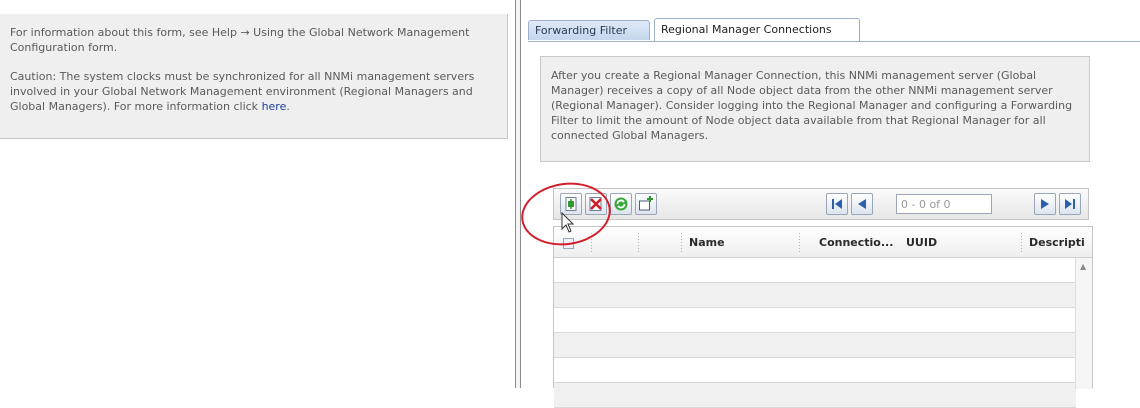 Image resolution: width=1140 pixels, height=408 pixels. Describe the element at coordinates (921, 242) in the screenshot. I see `column-header-uuid: UUID` at that location.